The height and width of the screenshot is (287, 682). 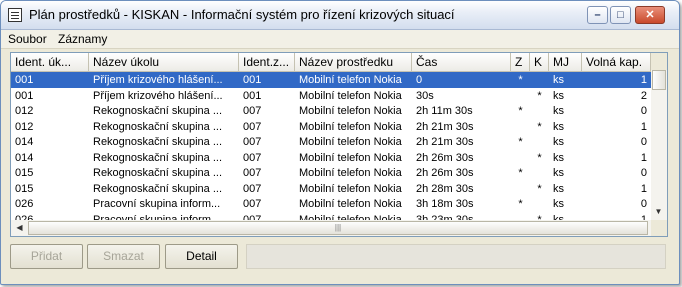 I want to click on vertical-scroll-thumb, so click(x=659, y=80).